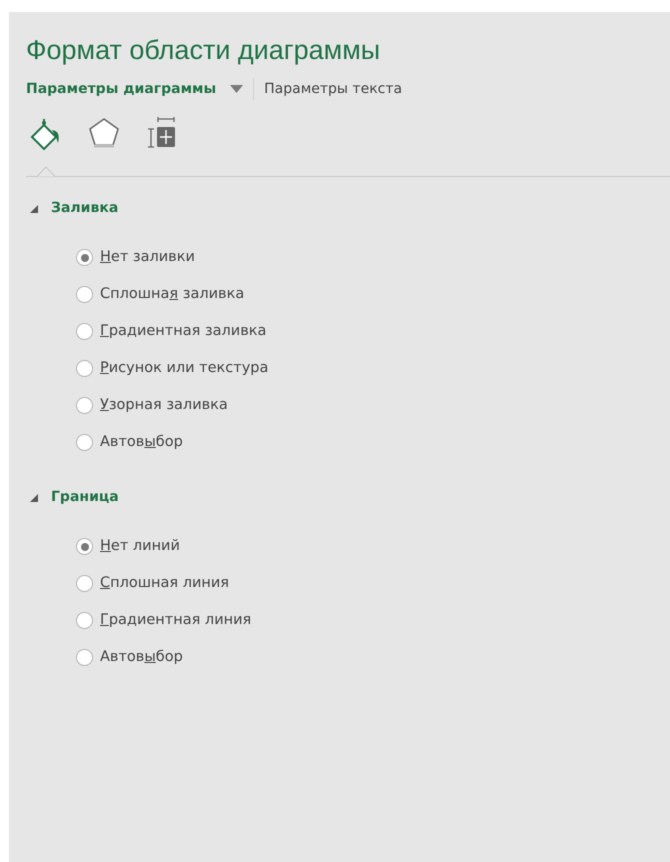 This screenshot has height=862, width=670. I want to click on options-tab: Параметры диаграммы, so click(121, 89).